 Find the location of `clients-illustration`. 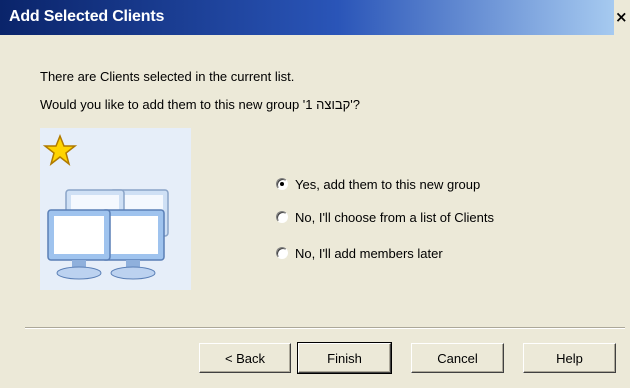

clients-illustration is located at coordinates (115, 209).